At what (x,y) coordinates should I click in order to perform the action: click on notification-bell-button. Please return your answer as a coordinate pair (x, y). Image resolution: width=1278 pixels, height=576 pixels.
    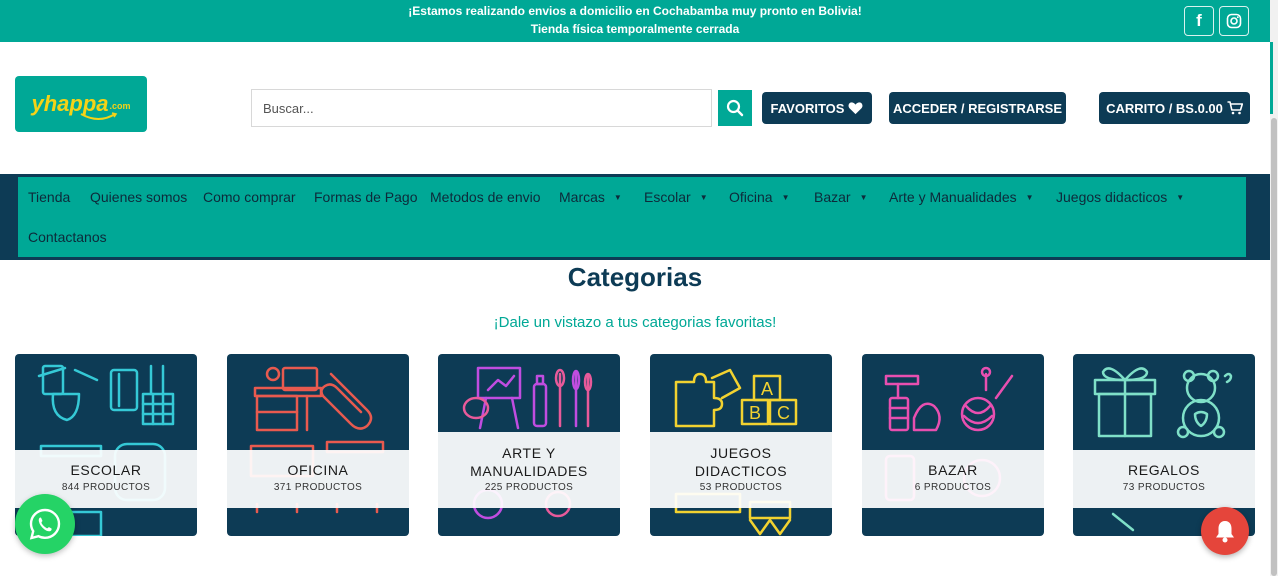
    Looking at the image, I should click on (1225, 531).